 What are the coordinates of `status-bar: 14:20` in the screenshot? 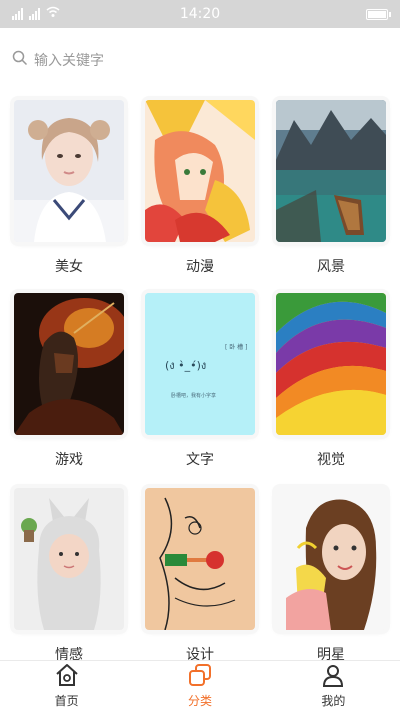 It's located at (200, 14).